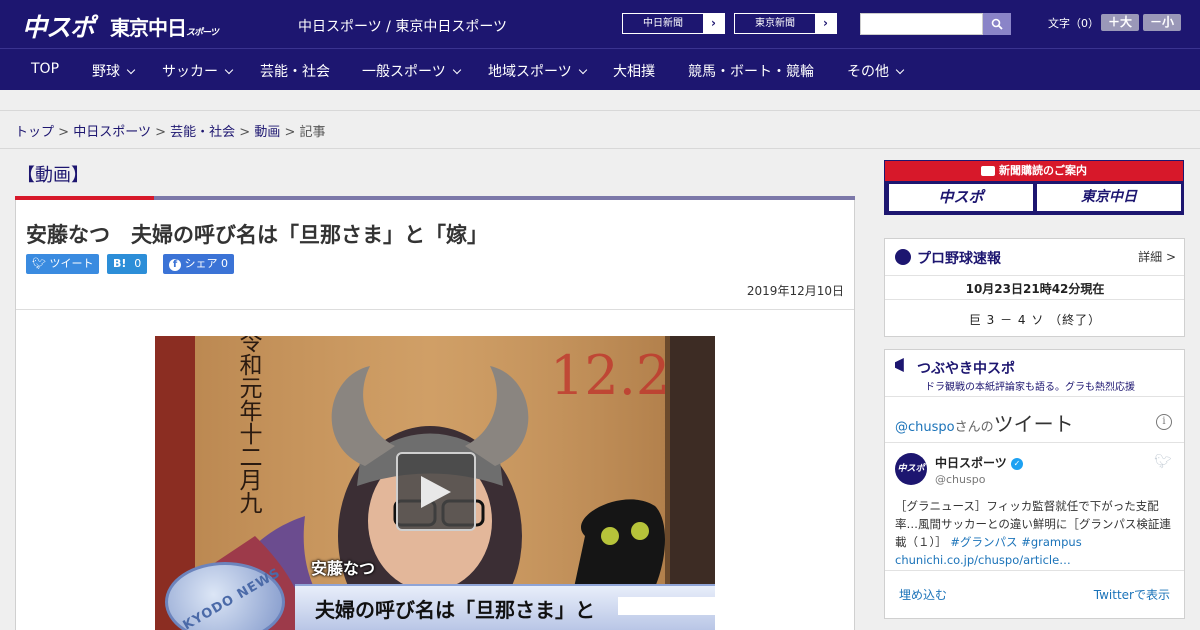  I want to click on newspaper-icon, so click(988, 171).